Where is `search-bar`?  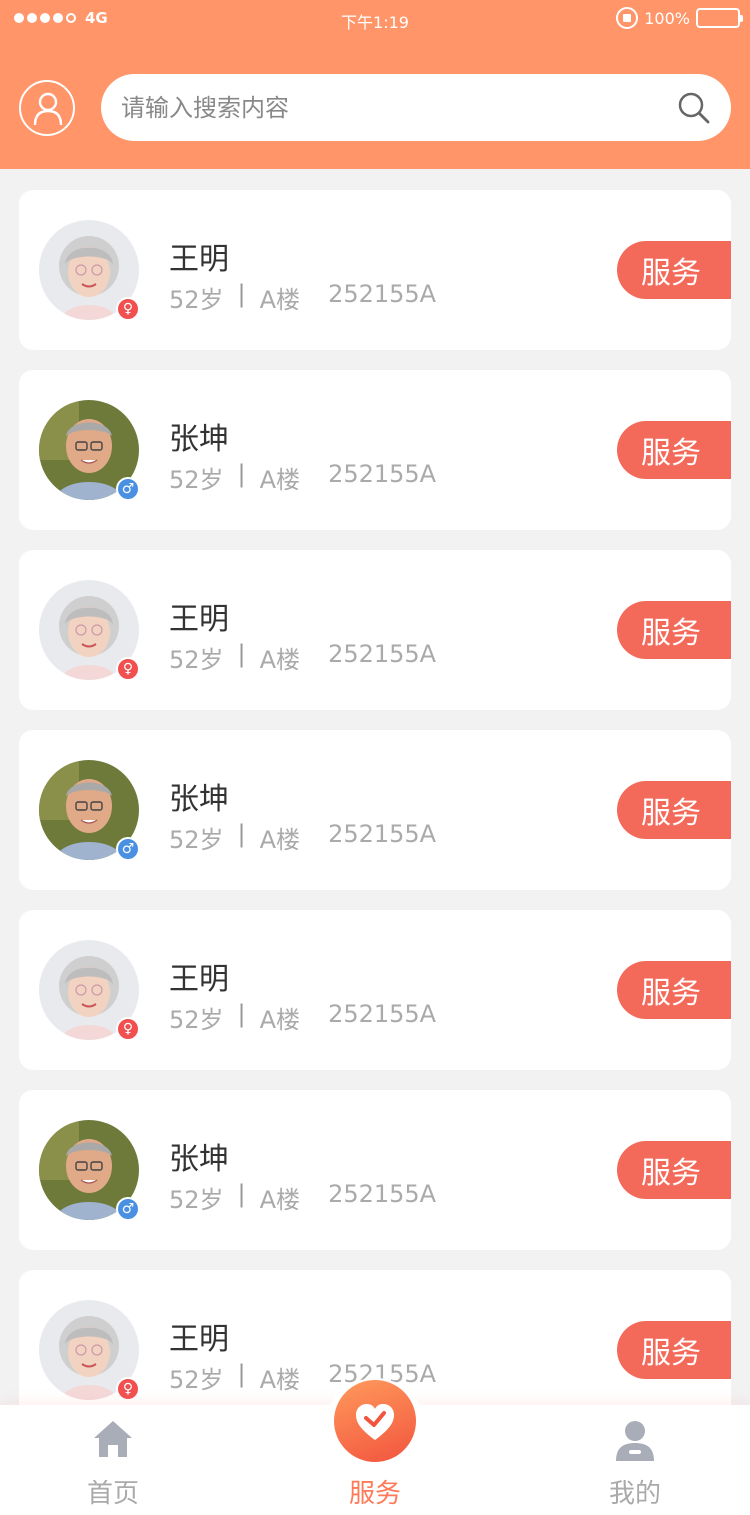
search-bar is located at coordinates (416, 107).